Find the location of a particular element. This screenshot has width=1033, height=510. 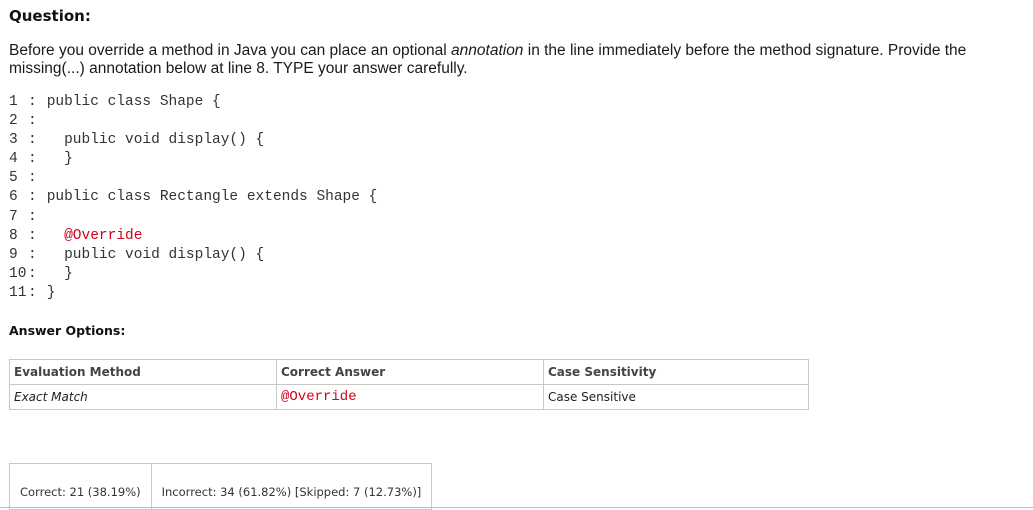

line-number: 4 is located at coordinates (13, 159).